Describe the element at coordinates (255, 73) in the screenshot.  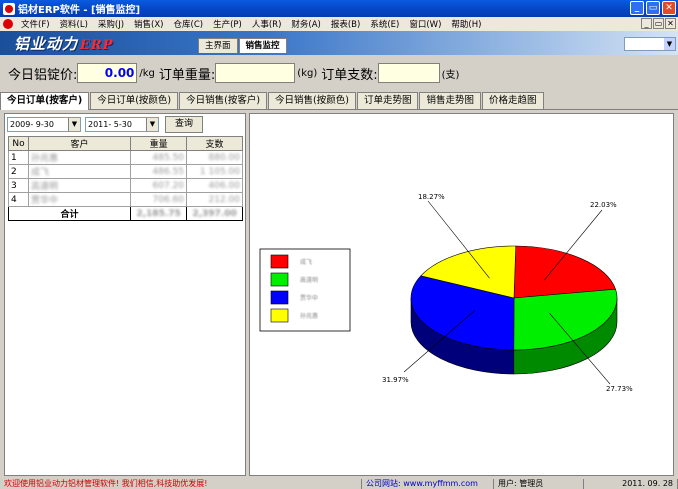
I see `order-weight-field` at that location.